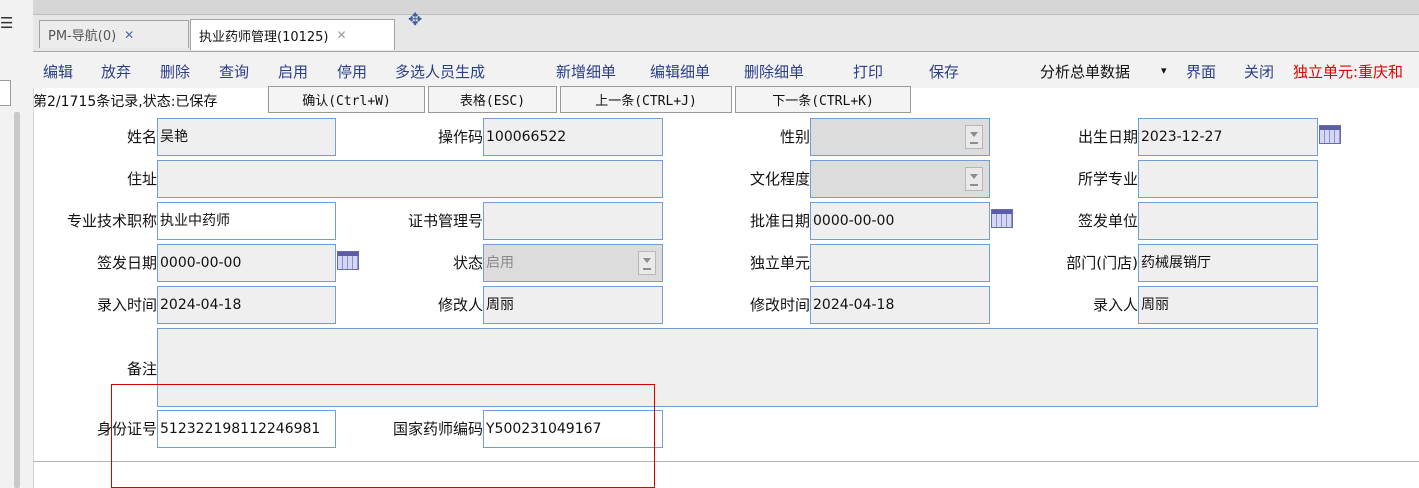 Image resolution: width=1419 pixels, height=488 pixels. What do you see at coordinates (823, 99) in the screenshot?
I see `next-record-button: 下一条(CTRL+K)` at bounding box center [823, 99].